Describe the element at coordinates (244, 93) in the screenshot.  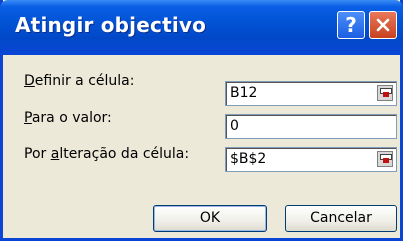
I see `set-cell-value: B12` at that location.